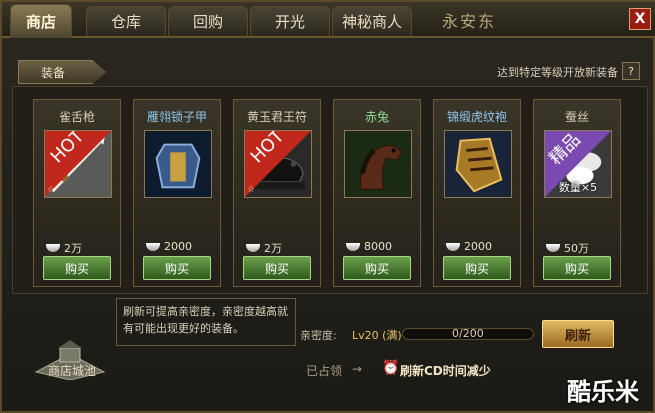 The height and width of the screenshot is (413, 655). I want to click on tab-shop: 商店, so click(41, 21).